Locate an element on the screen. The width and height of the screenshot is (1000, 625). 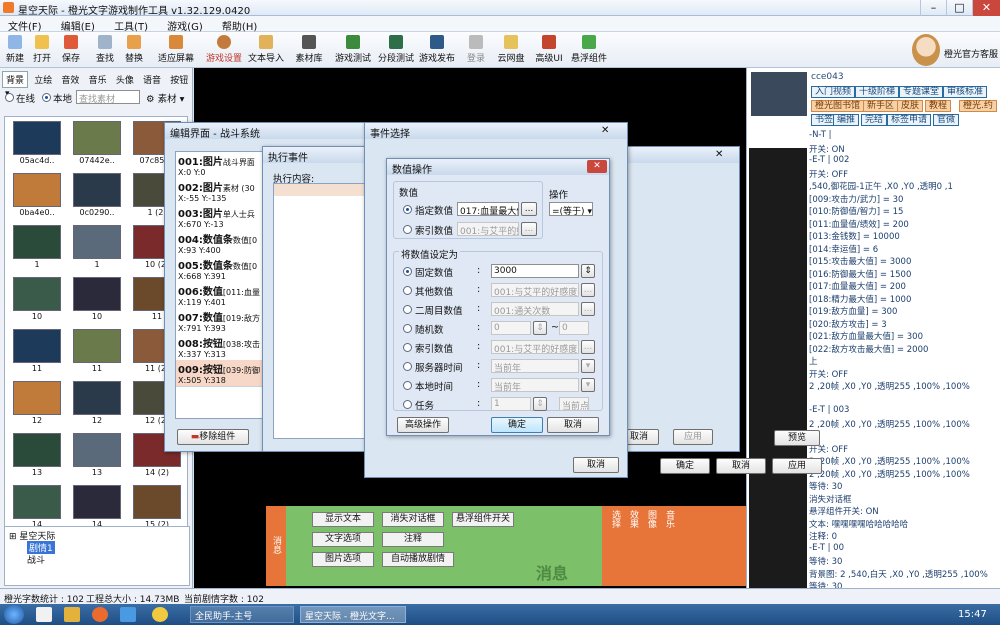
script-line: -E-T | 003 is located at coordinates (829, 410).